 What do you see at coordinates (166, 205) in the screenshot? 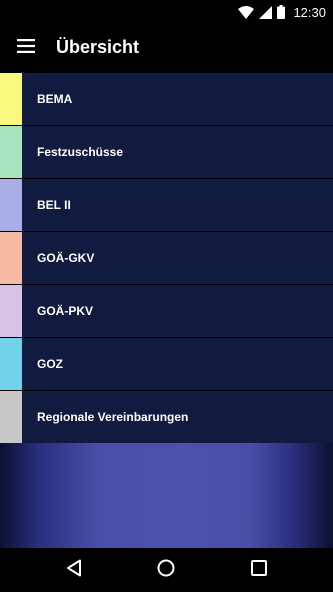
I see `list-item-bel-ii: BEL II` at bounding box center [166, 205].